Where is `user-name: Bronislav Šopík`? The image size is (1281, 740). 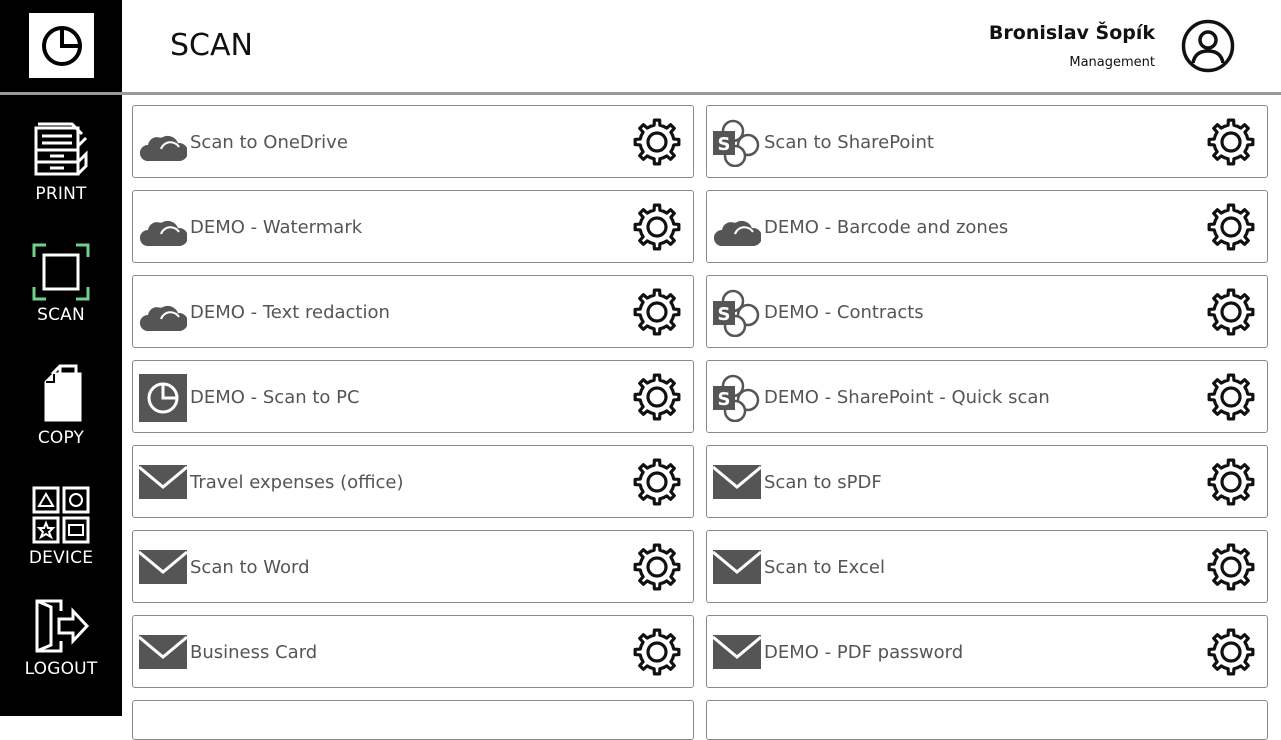
user-name: Bronislav Šopík is located at coordinates (1071, 33).